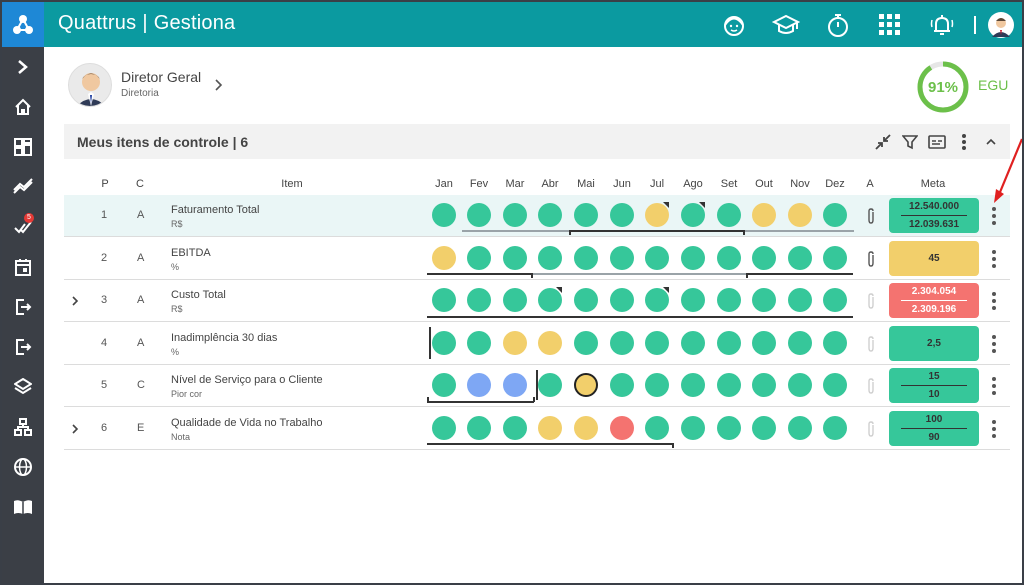 Image resolution: width=1024 pixels, height=585 pixels. I want to click on item-name: EBITDA, so click(191, 253).